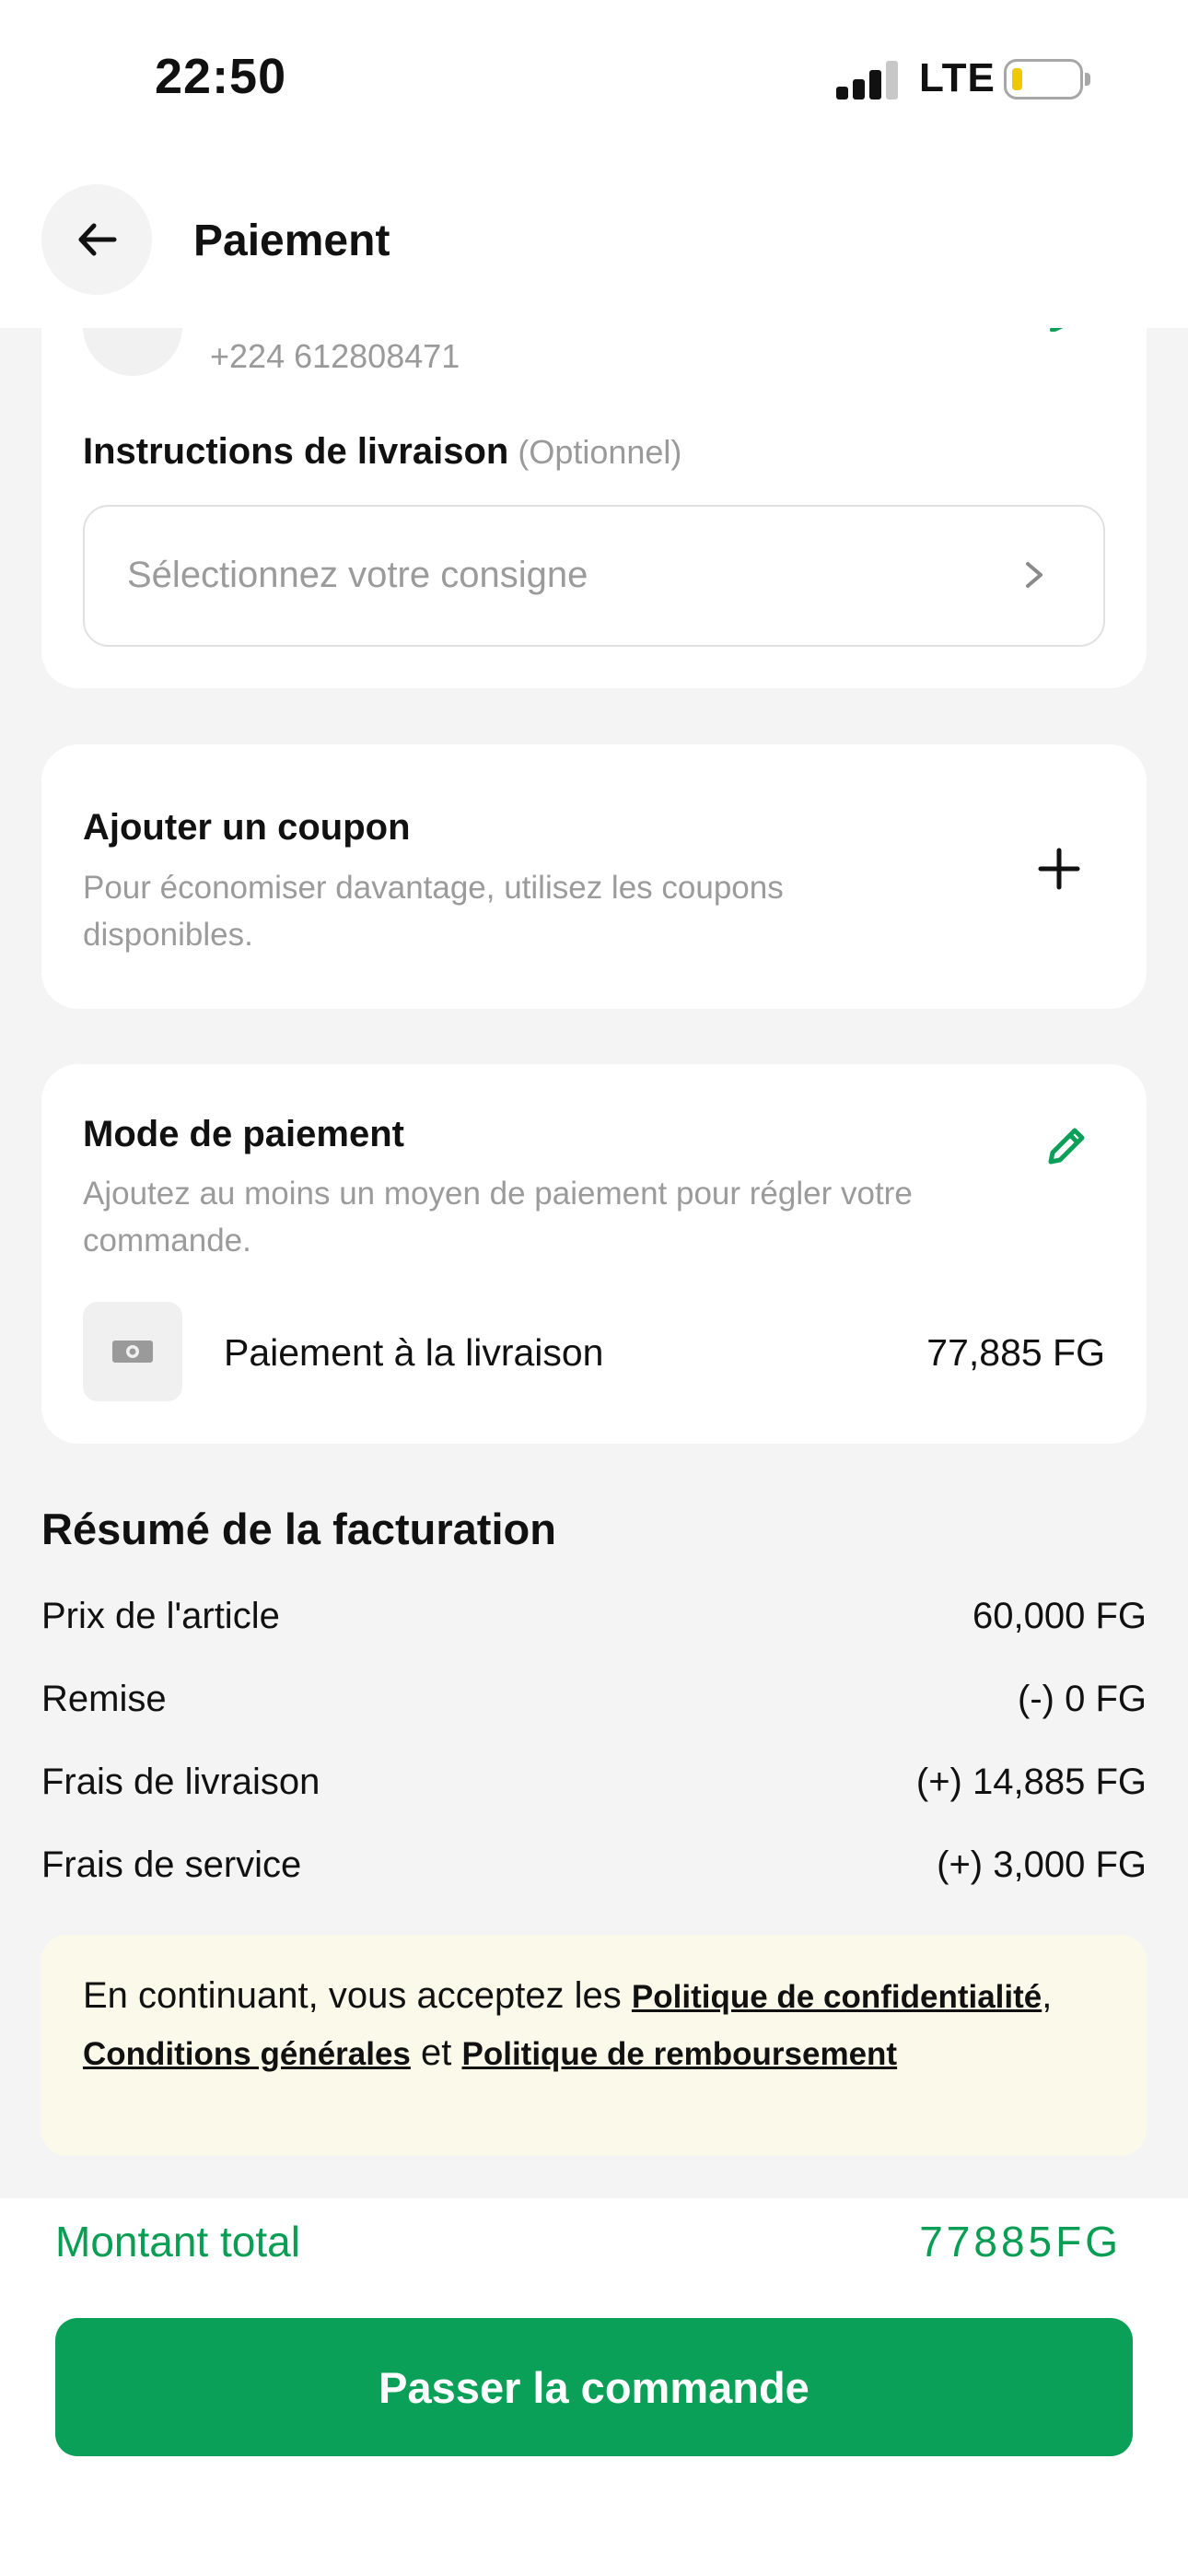  What do you see at coordinates (957, 77) in the screenshot?
I see `network-label: LTE` at bounding box center [957, 77].